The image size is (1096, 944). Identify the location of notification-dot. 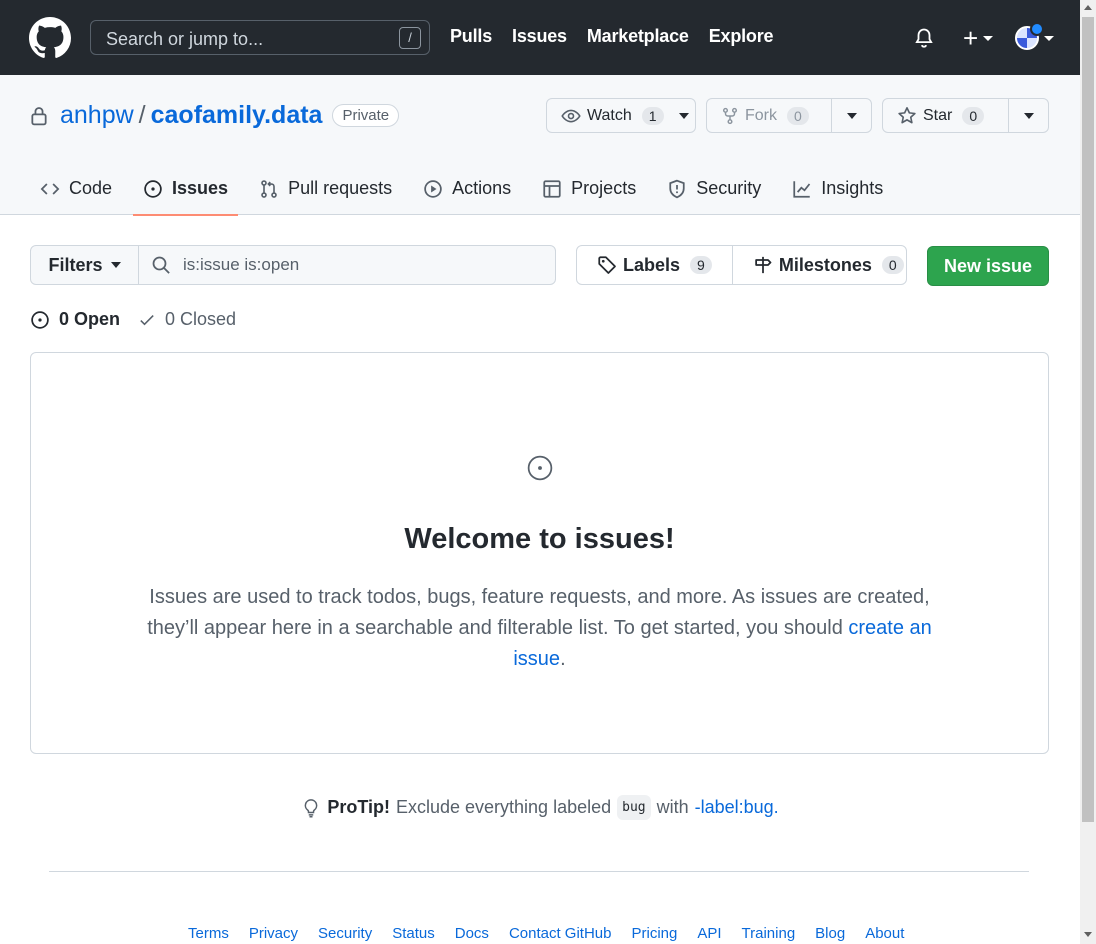
(1037, 29).